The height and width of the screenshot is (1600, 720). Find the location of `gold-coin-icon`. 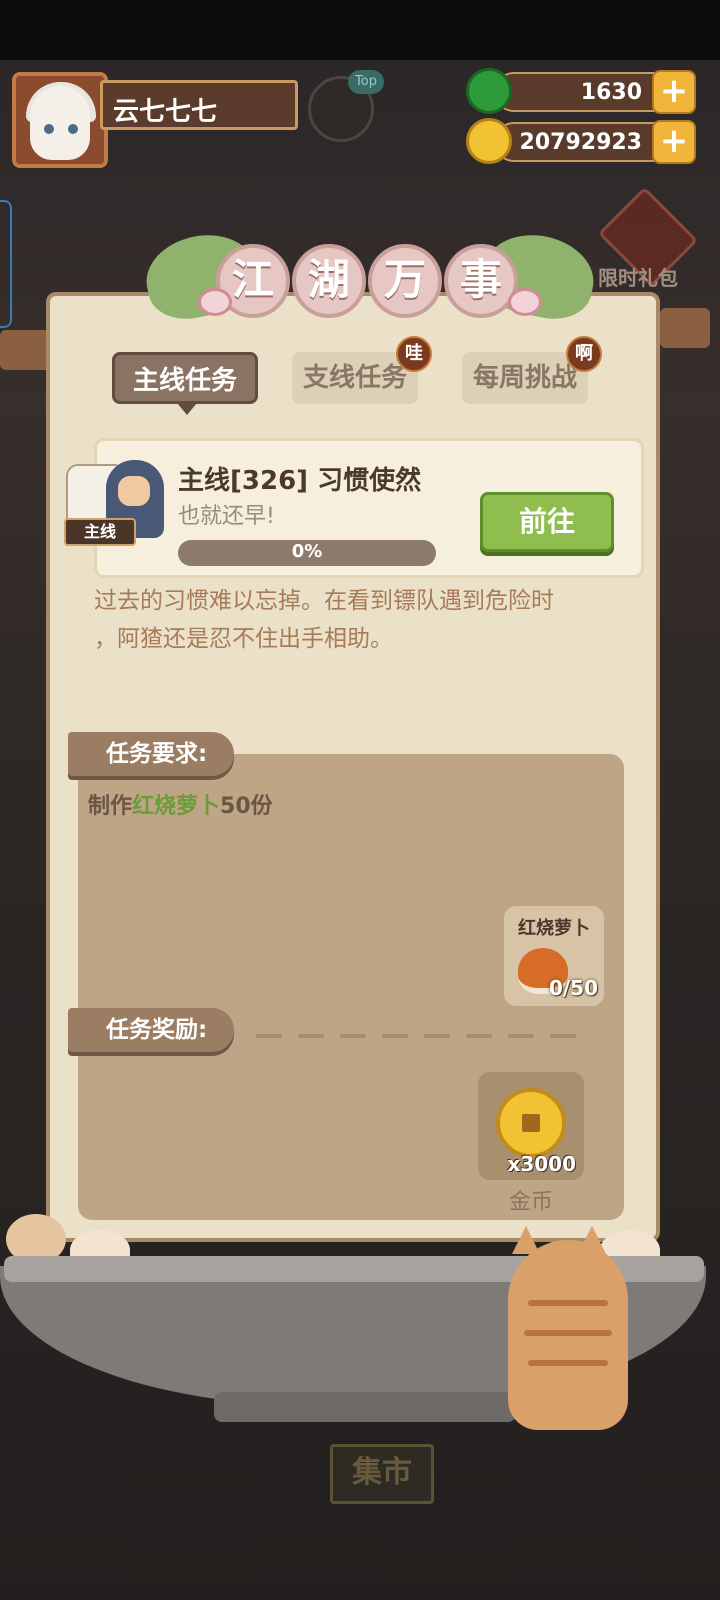

gold-coin-icon is located at coordinates (531, 1123).